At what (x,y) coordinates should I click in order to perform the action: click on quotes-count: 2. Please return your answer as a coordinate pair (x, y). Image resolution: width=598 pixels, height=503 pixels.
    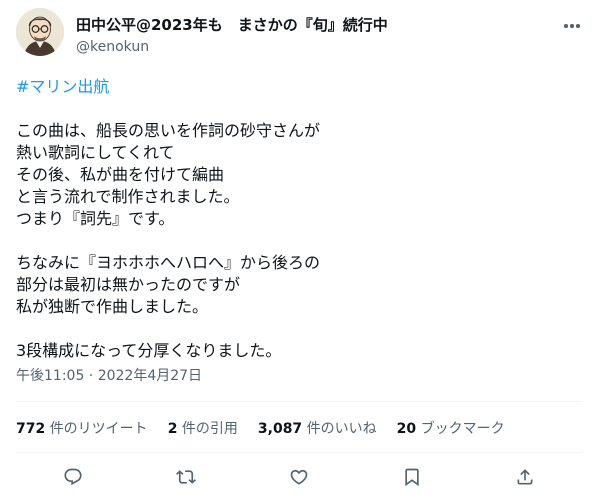
    Looking at the image, I should click on (172, 429).